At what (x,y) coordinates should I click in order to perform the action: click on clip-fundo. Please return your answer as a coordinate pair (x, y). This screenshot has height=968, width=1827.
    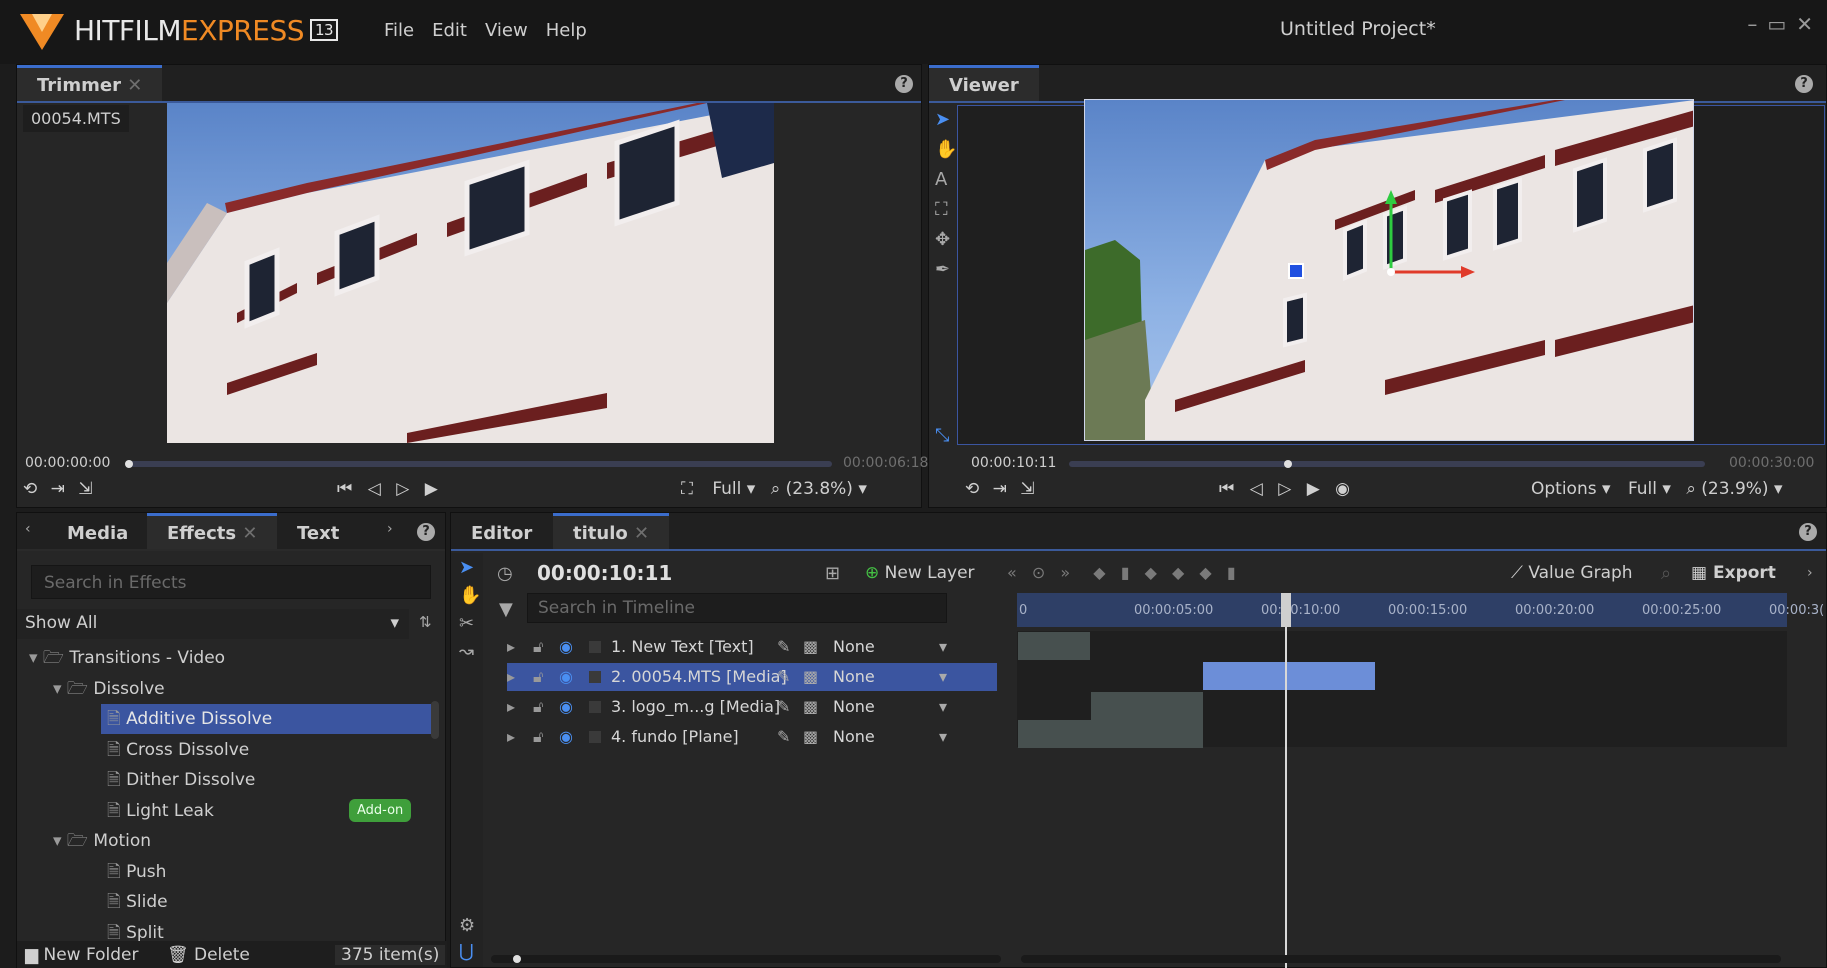
    Looking at the image, I should click on (1110, 734).